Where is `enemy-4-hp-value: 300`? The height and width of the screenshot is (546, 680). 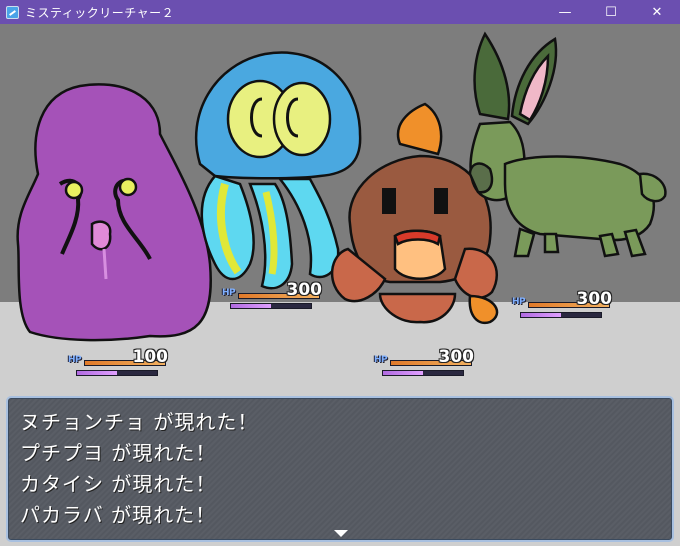
enemy-4-hp-value: 300 is located at coordinates (594, 299).